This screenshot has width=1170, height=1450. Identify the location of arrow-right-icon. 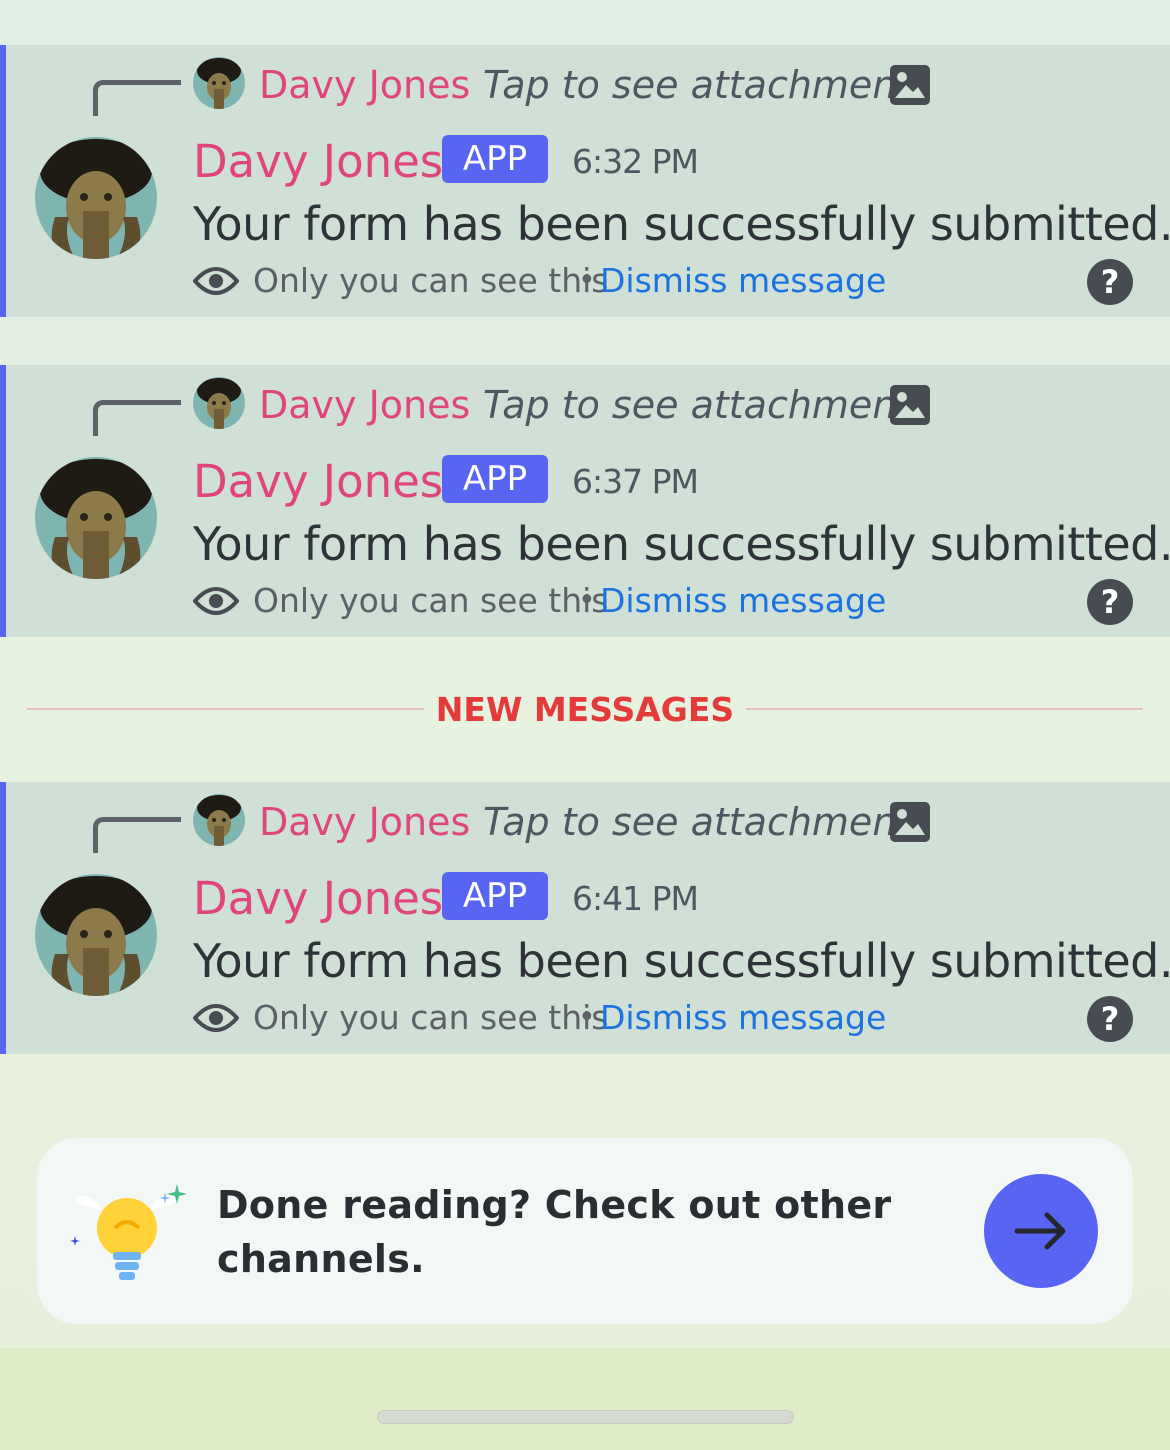
(1040, 1231).